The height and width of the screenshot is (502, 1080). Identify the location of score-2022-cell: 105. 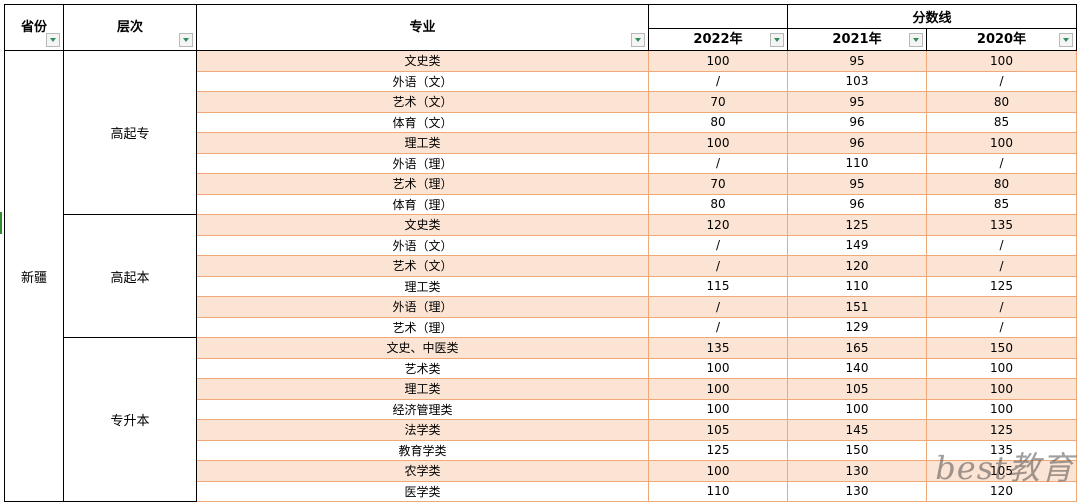
(718, 430).